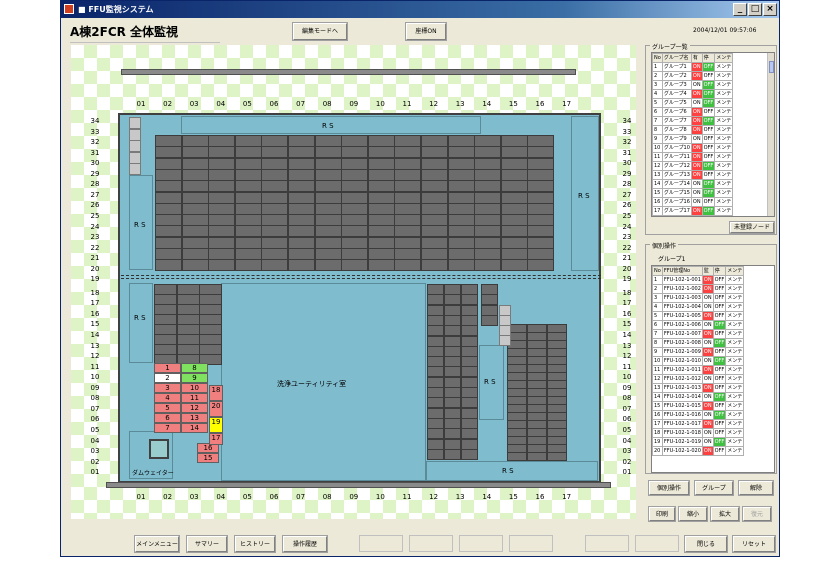 Image resolution: width=840 pixels, height=561 pixels. I want to click on table-row: 5 グループ5 ON OFF メンテ, so click(693, 103).